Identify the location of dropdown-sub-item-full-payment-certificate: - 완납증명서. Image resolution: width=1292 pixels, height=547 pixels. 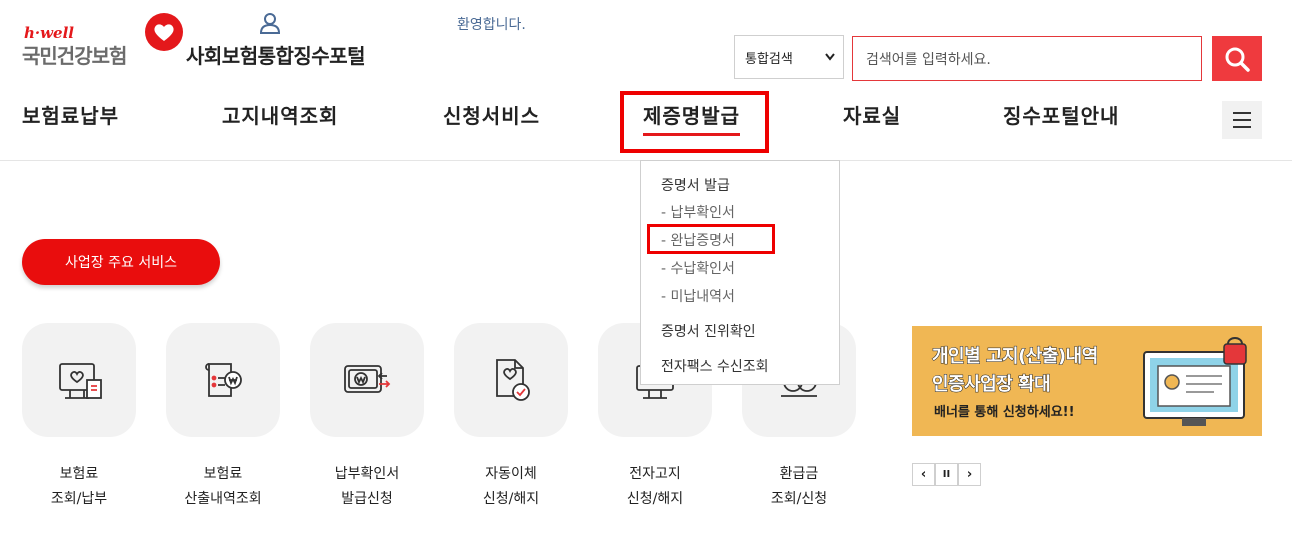
(698, 240).